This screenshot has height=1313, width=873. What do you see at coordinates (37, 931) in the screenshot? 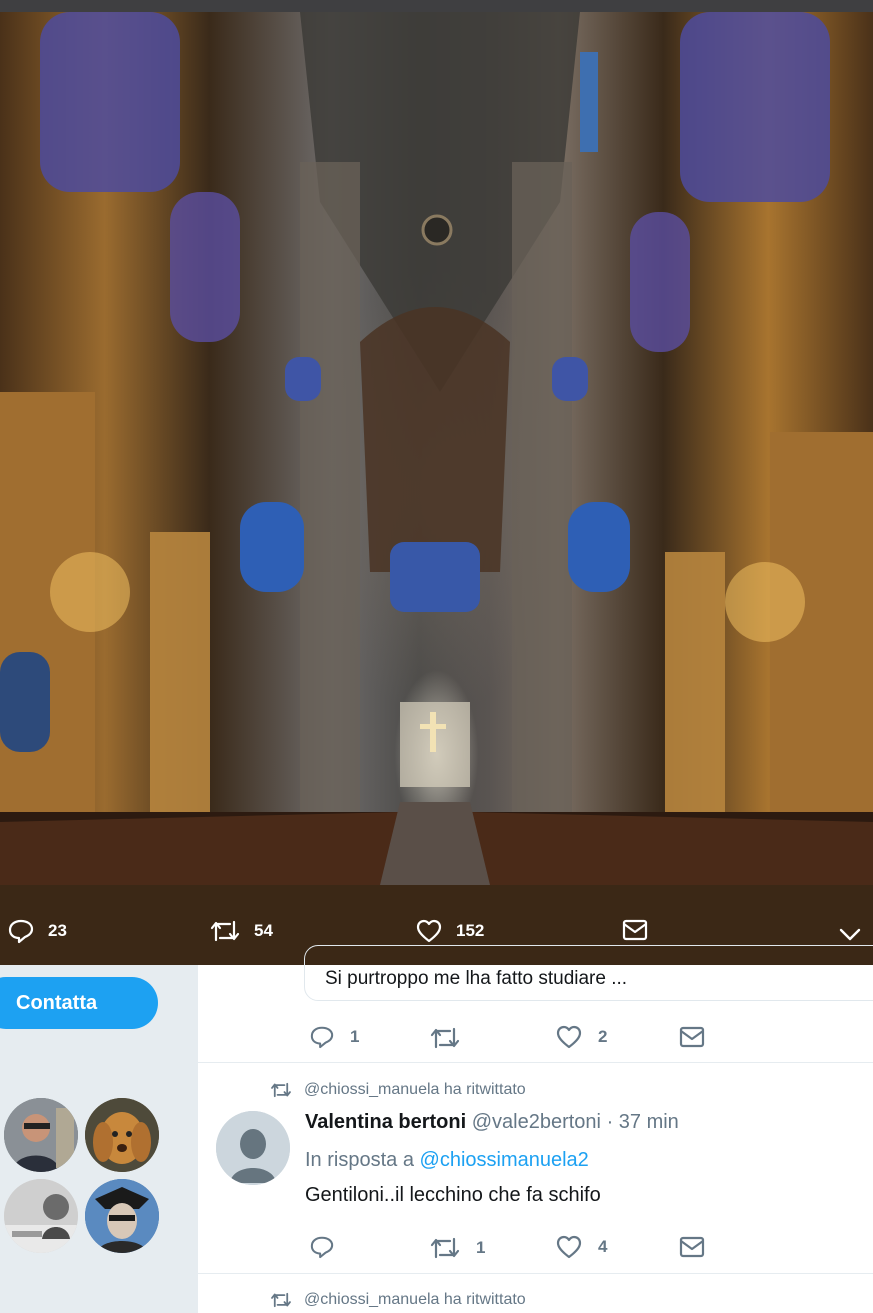
I see `reply-action: 23` at bounding box center [37, 931].